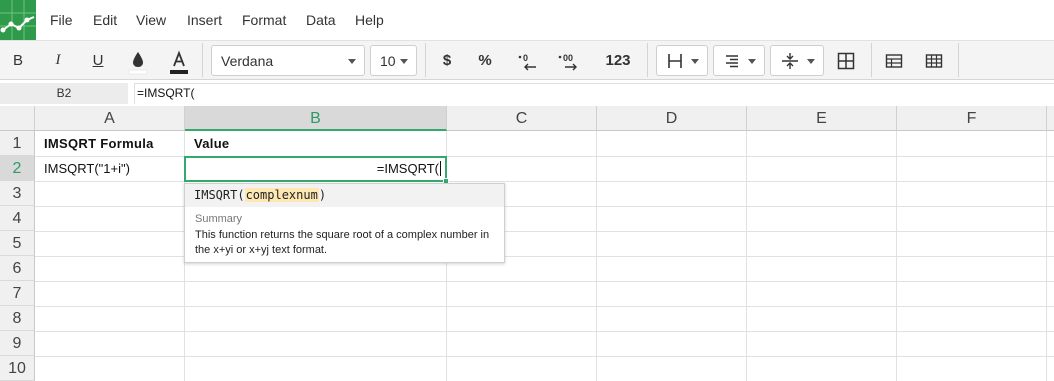  I want to click on insert-row-icon, so click(894, 60).